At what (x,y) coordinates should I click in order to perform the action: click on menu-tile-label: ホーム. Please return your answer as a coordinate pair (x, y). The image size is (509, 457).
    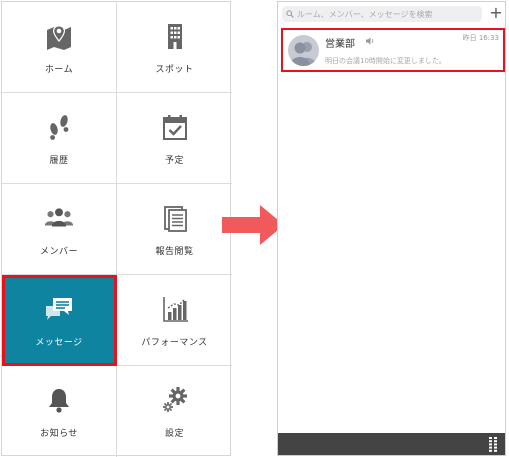
    Looking at the image, I should click on (59, 69).